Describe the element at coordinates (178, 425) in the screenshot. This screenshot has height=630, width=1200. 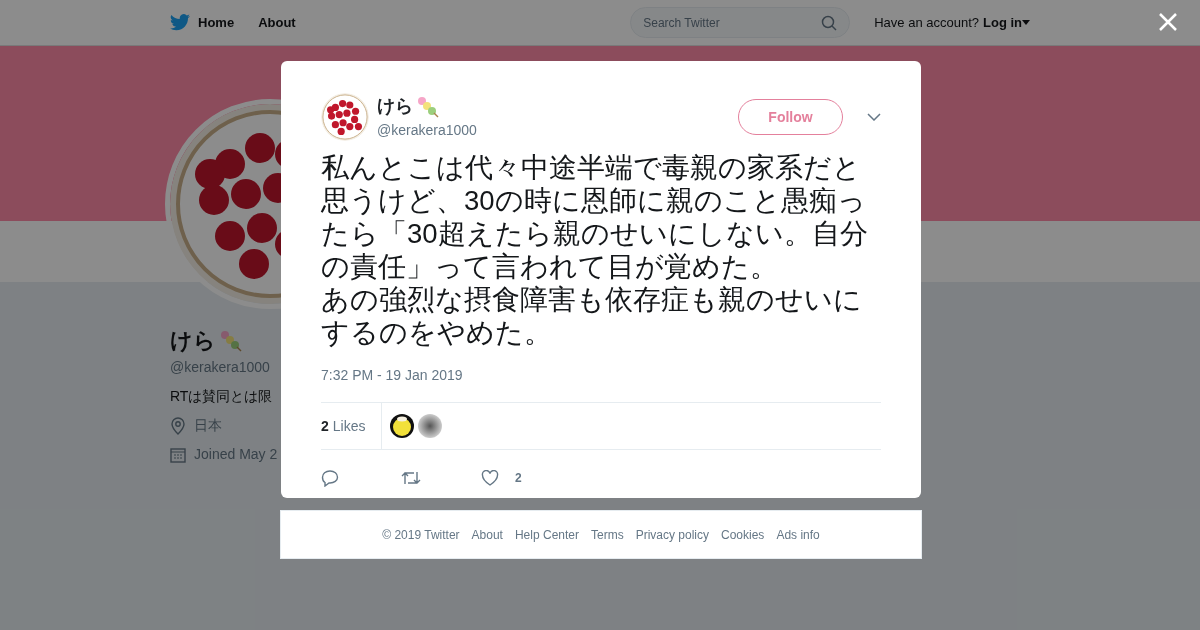
I see `location-pin-icon` at that location.